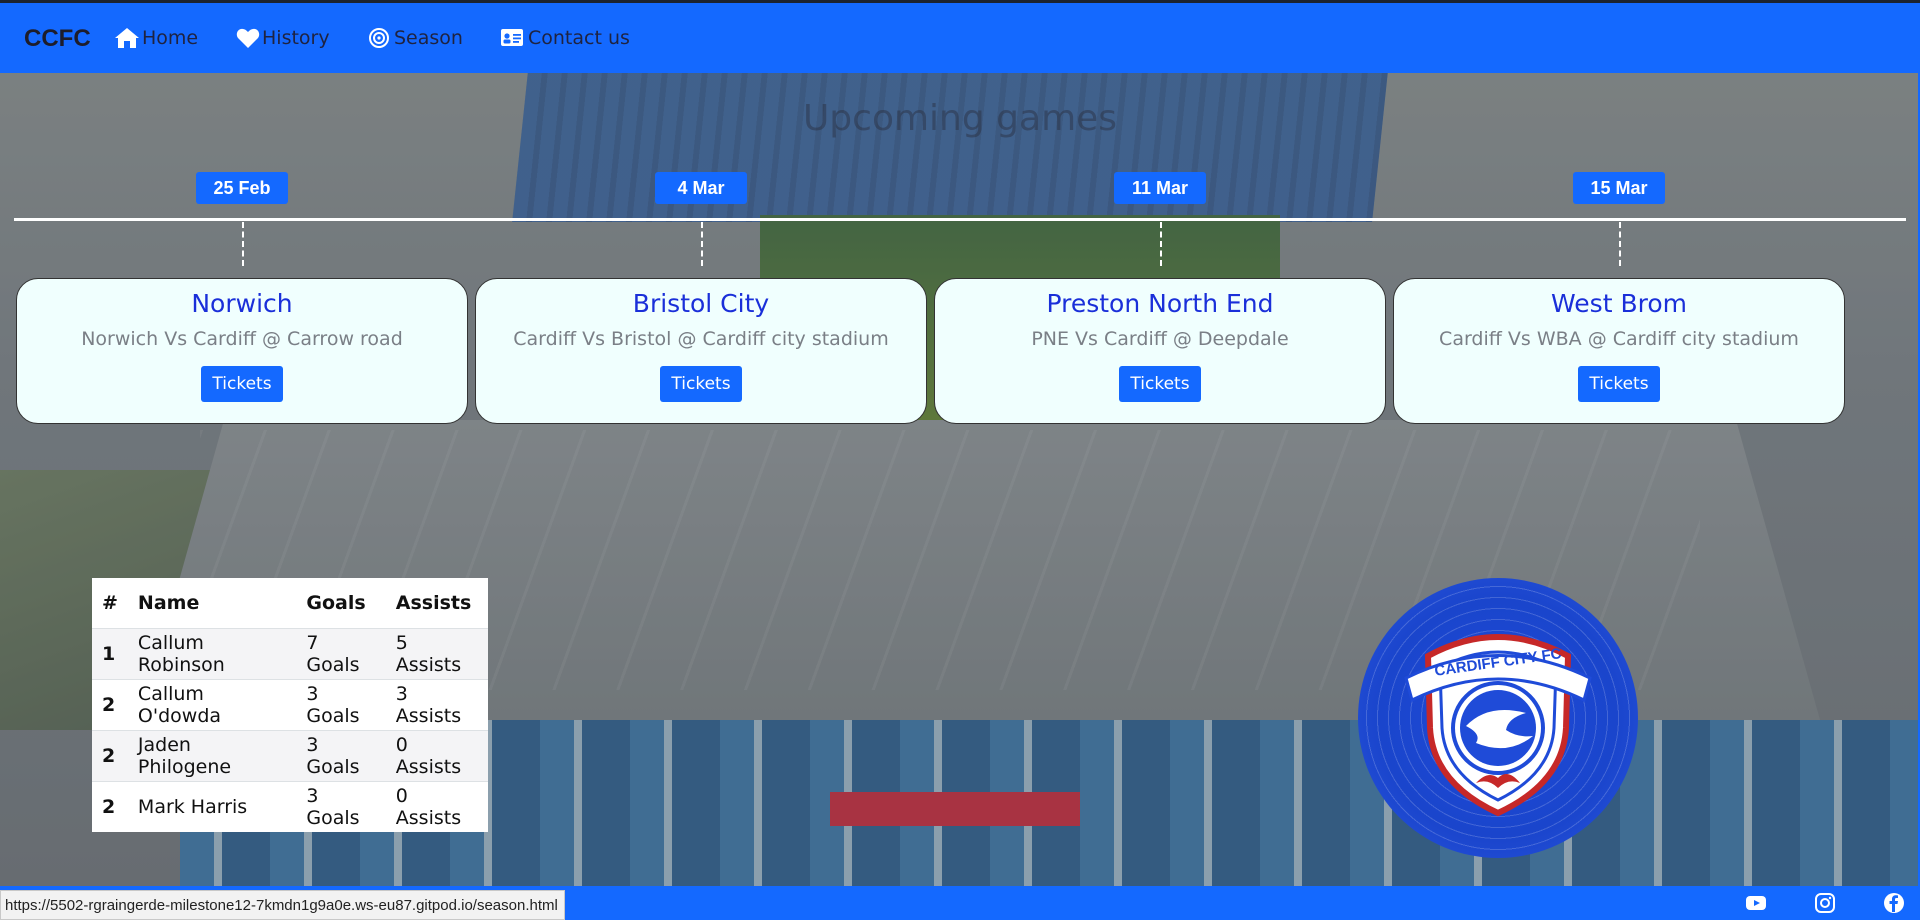  I want to click on timeline-line, so click(960, 219).